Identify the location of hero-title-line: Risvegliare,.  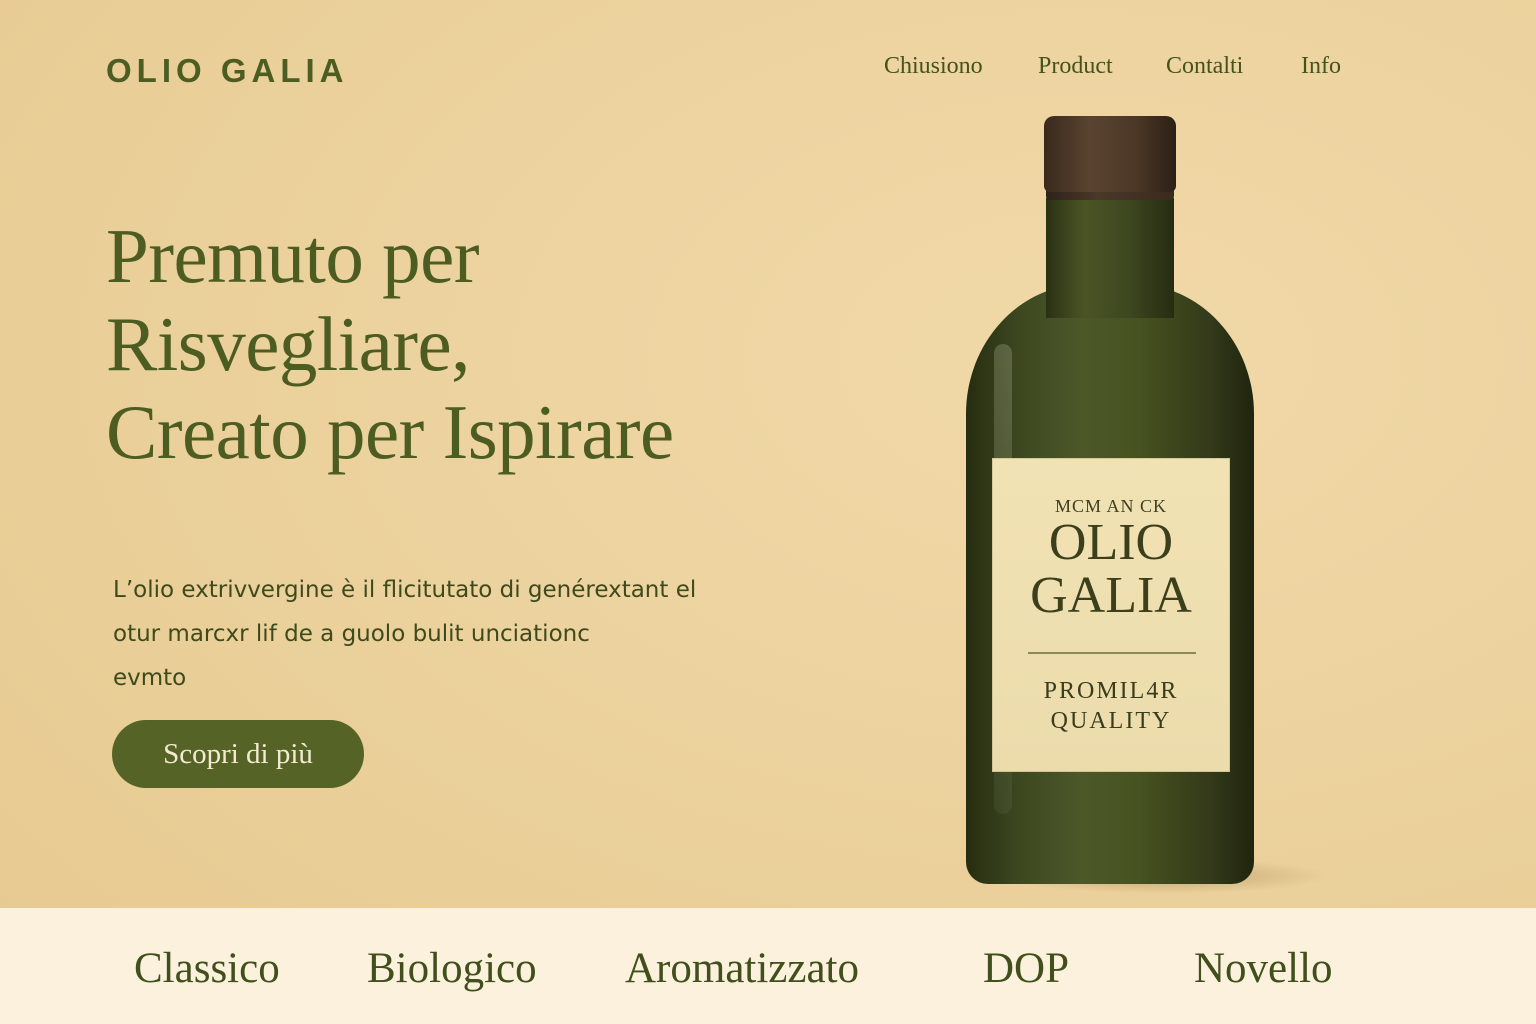
(288, 344).